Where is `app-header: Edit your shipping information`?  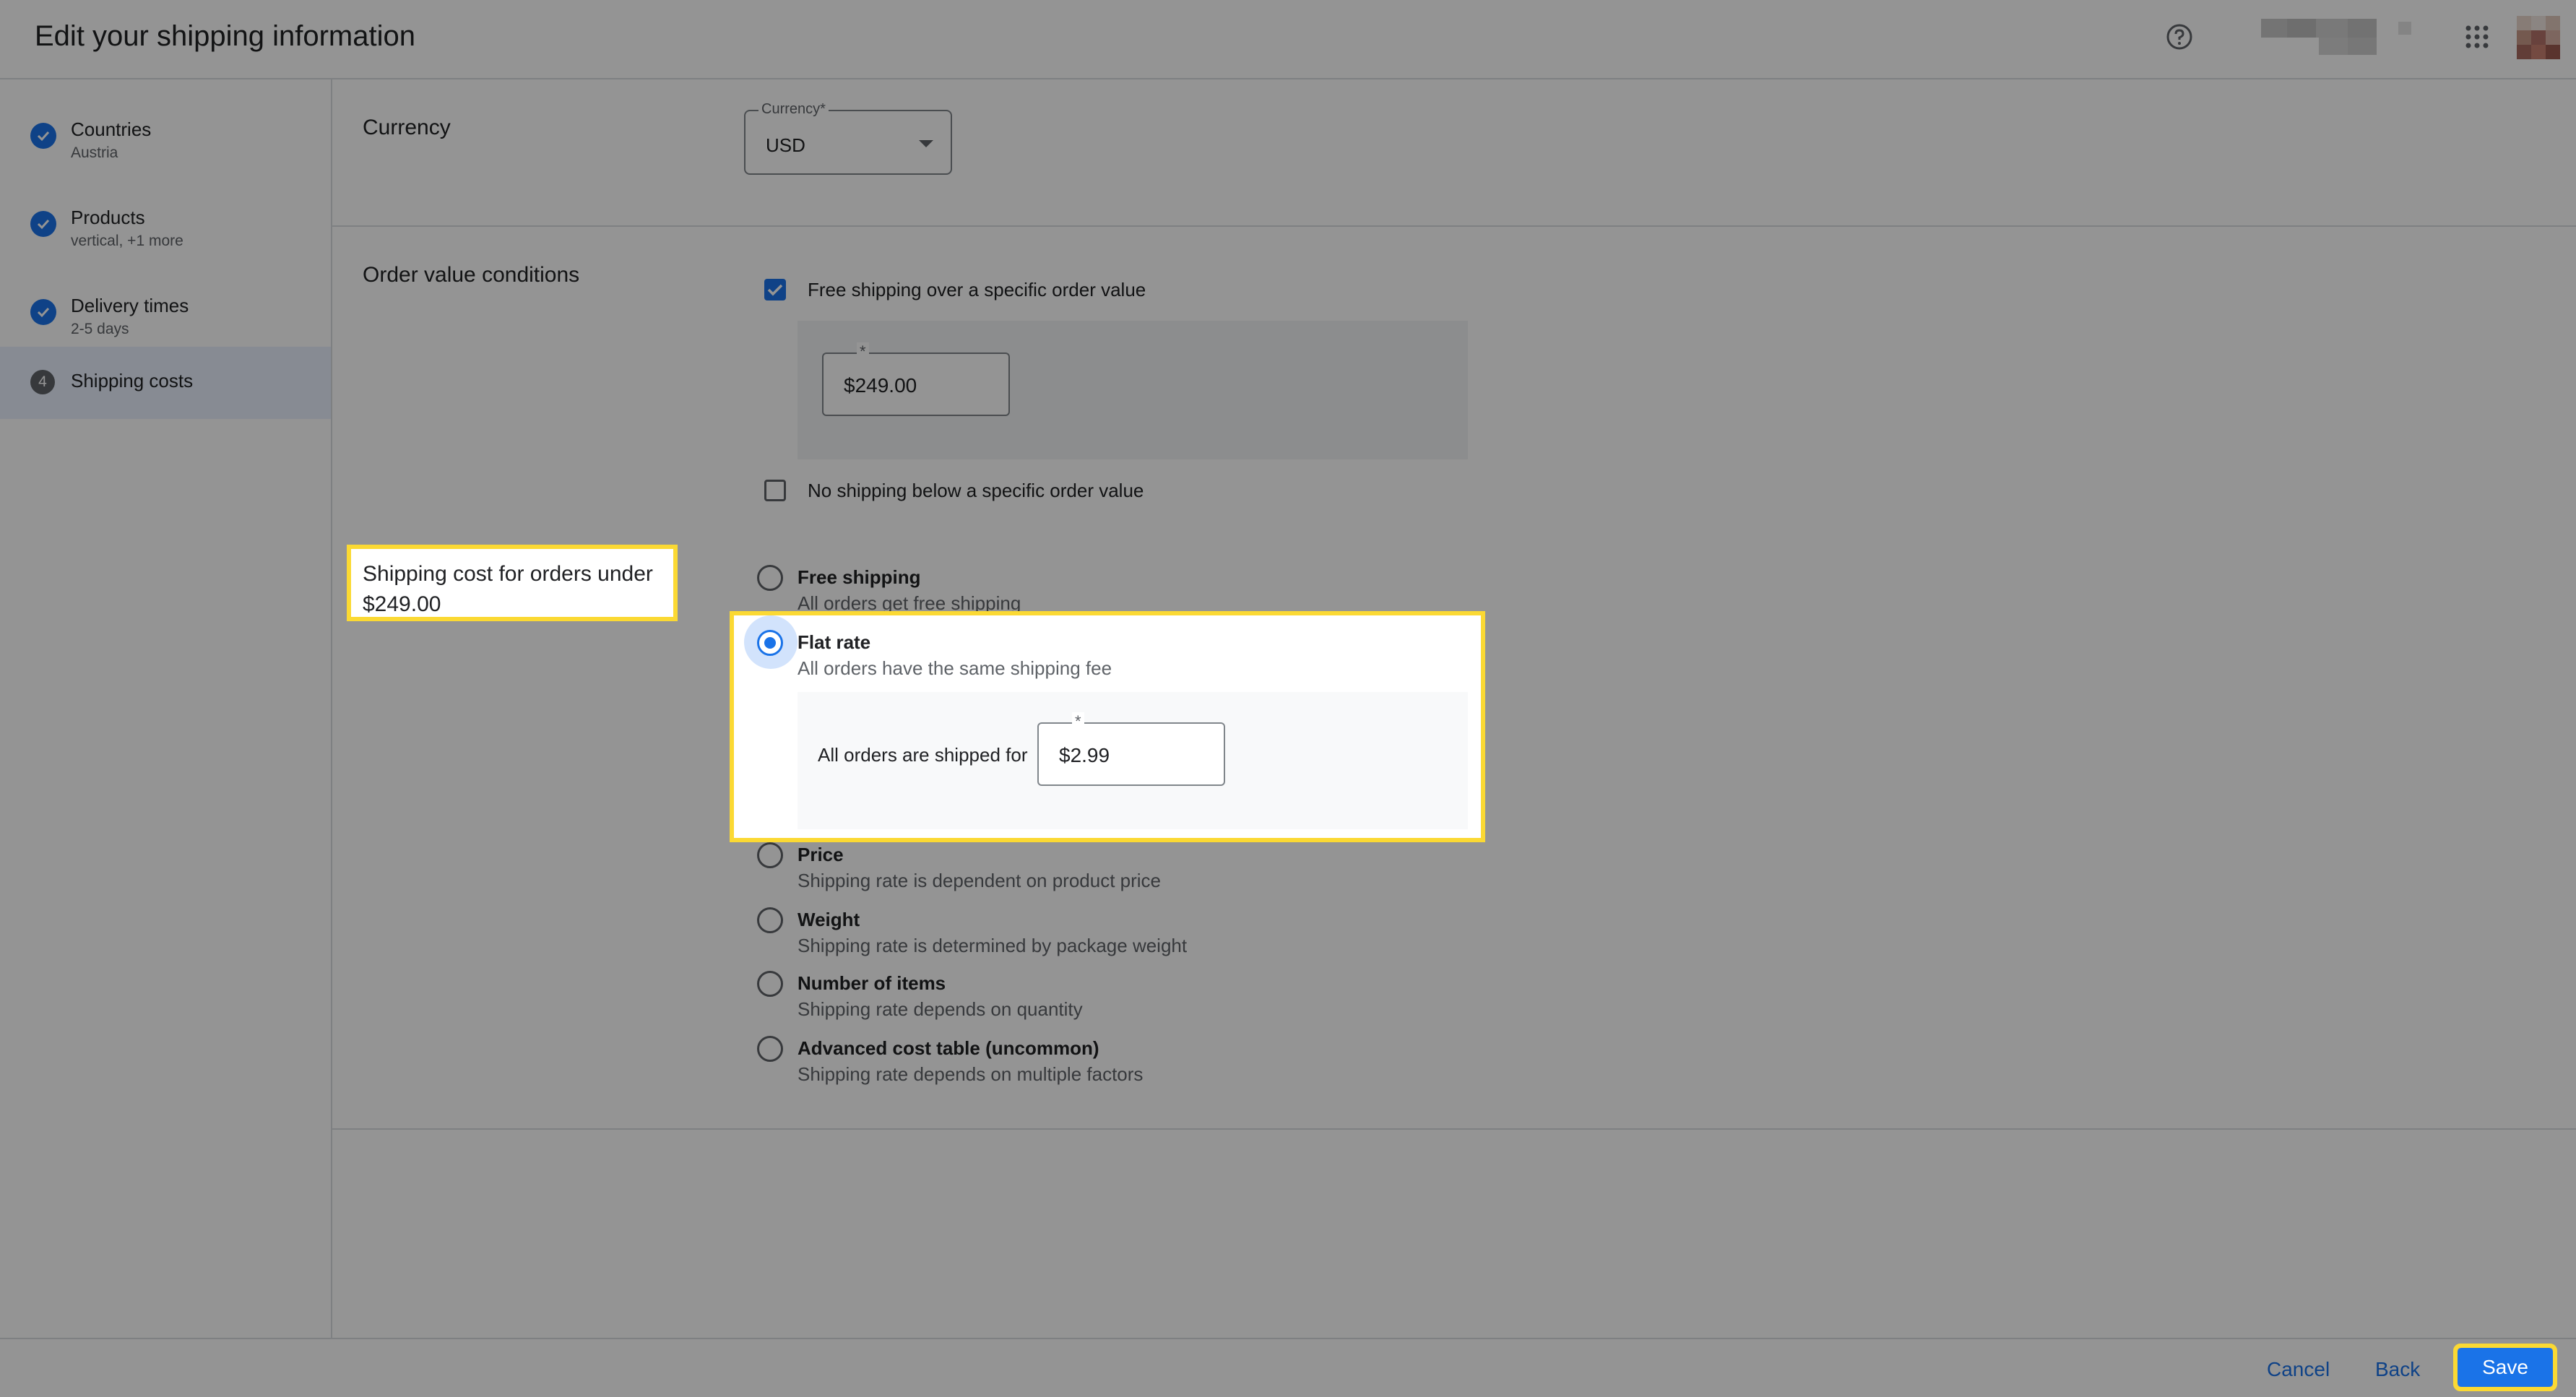 app-header: Edit your shipping information is located at coordinates (1288, 39).